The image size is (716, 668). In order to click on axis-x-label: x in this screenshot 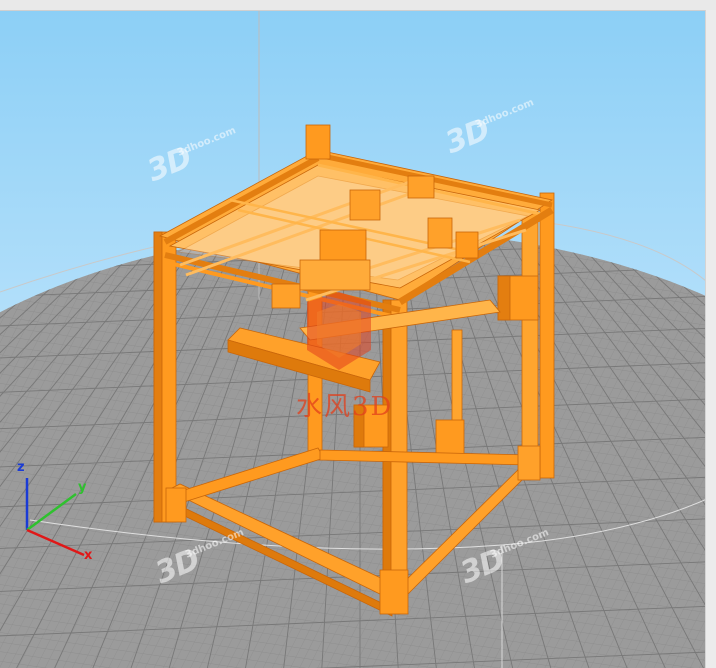, I will do `click(88, 555)`.